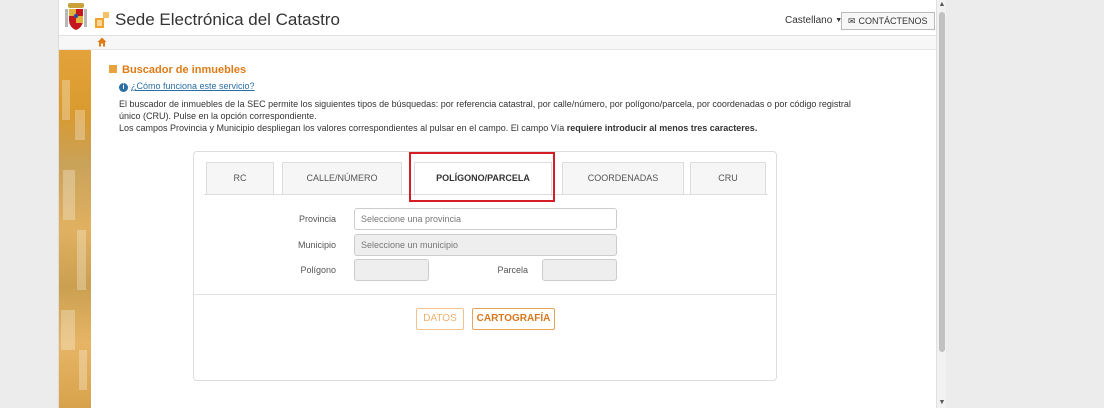  Describe the element at coordinates (317, 219) in the screenshot. I see `provincia-label: Provincia` at that location.